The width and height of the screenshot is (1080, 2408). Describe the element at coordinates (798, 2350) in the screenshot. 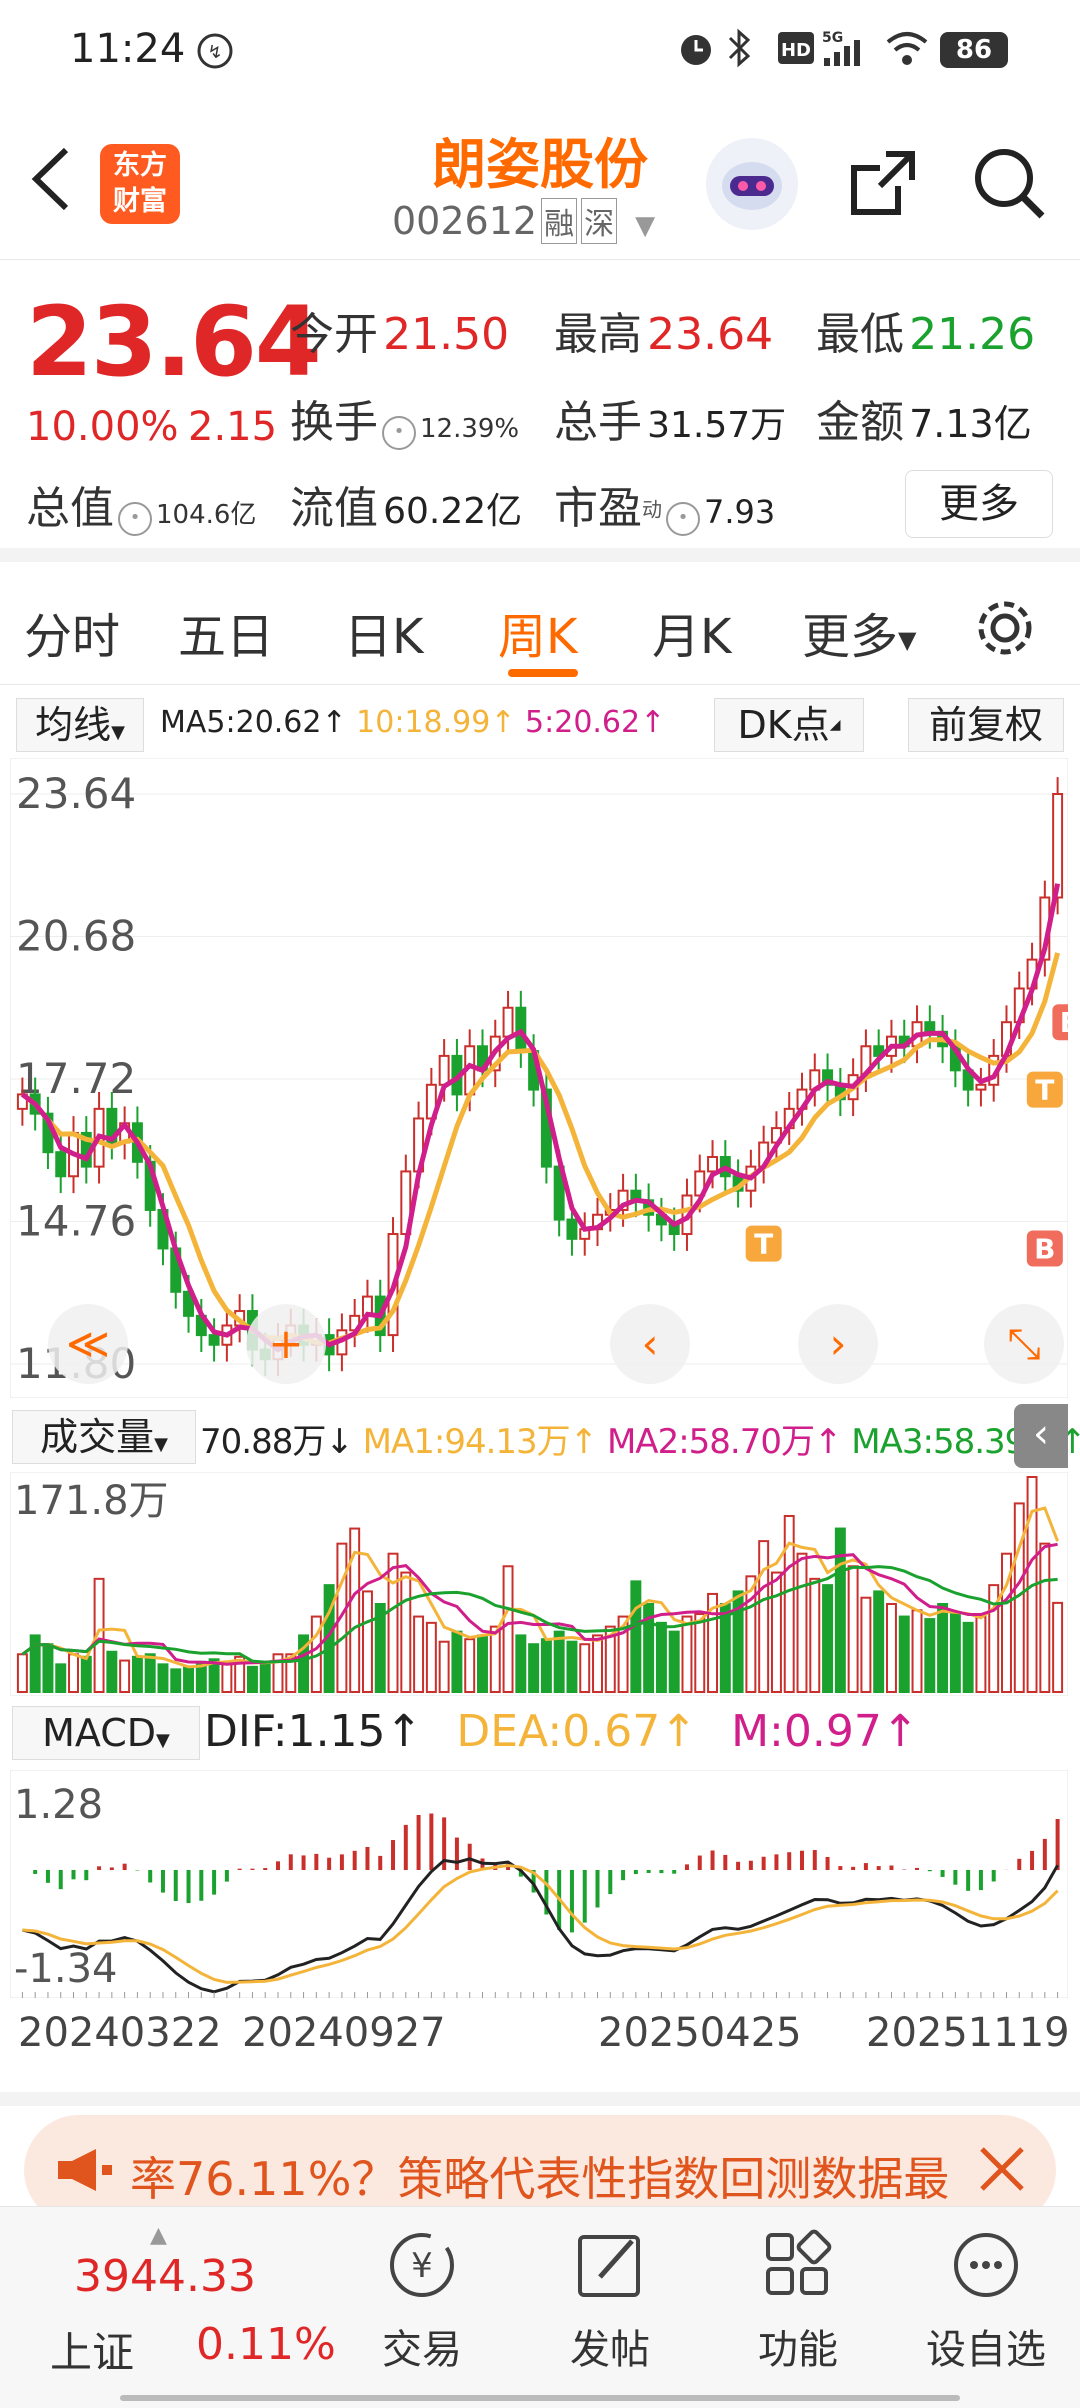

I see `functions-label: 功能` at that location.